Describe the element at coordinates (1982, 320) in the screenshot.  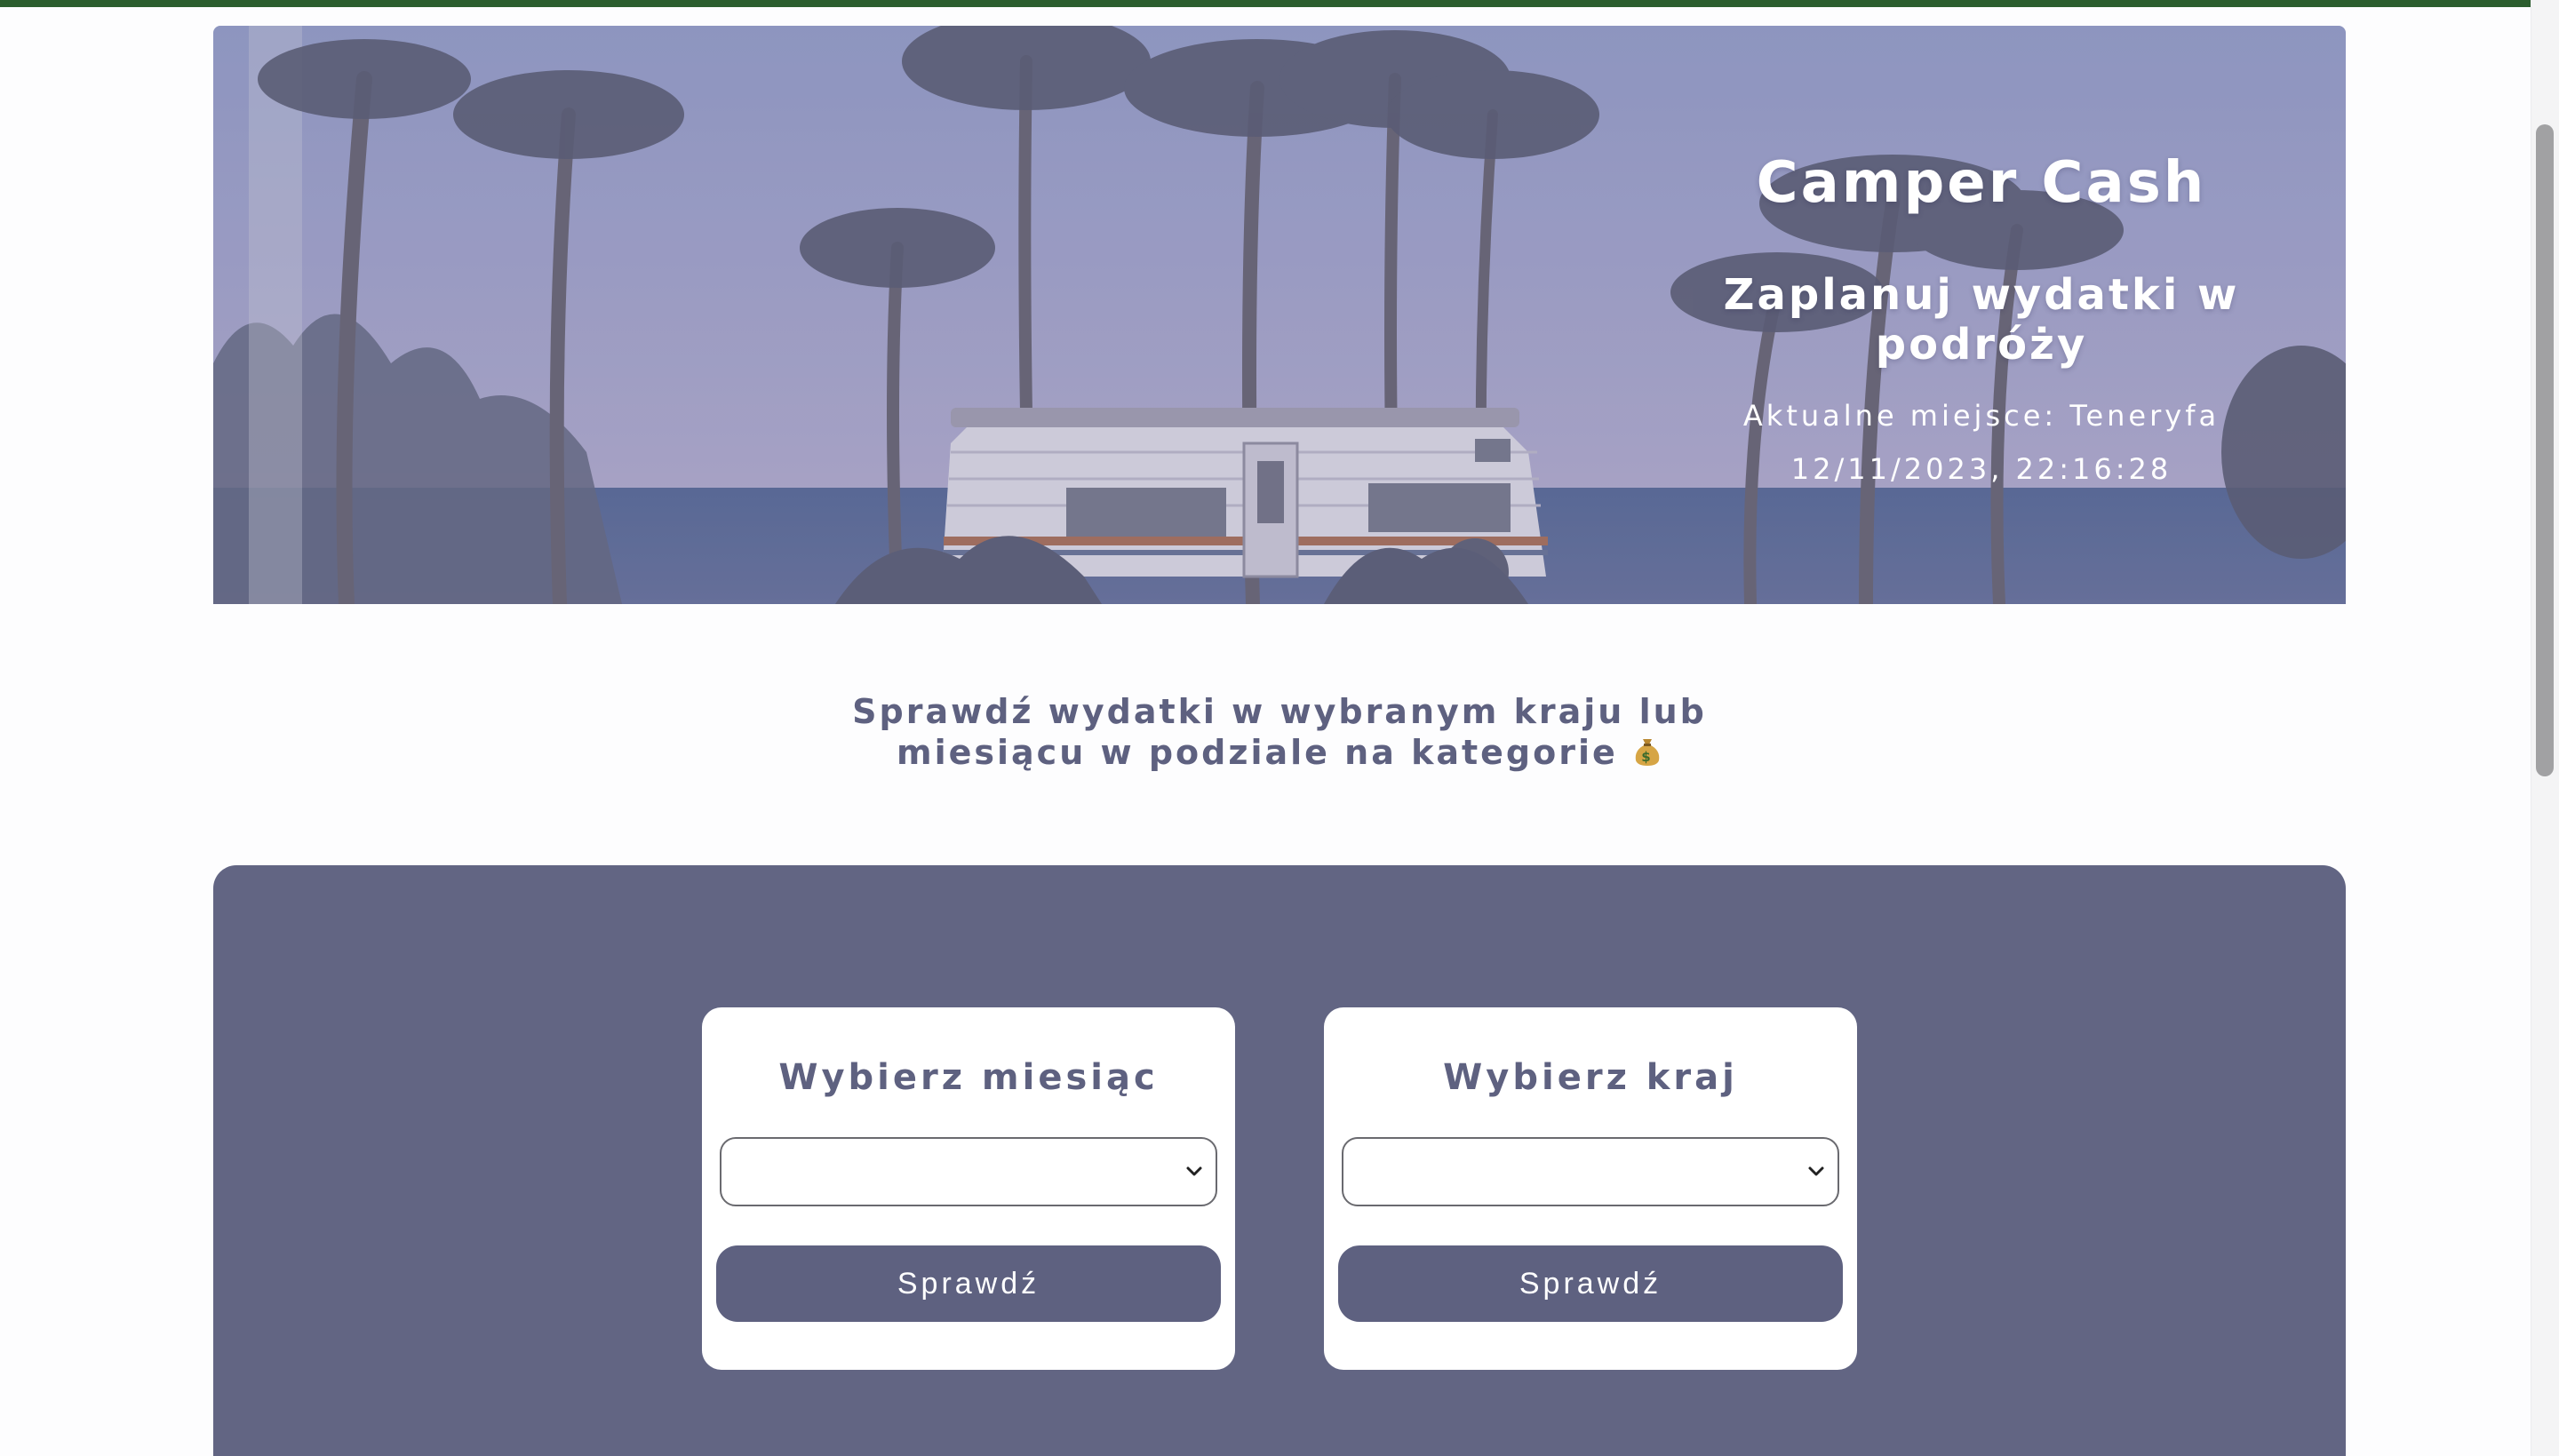
I see `app-subtitle: Zaplanuj wydatki w podróży` at that location.